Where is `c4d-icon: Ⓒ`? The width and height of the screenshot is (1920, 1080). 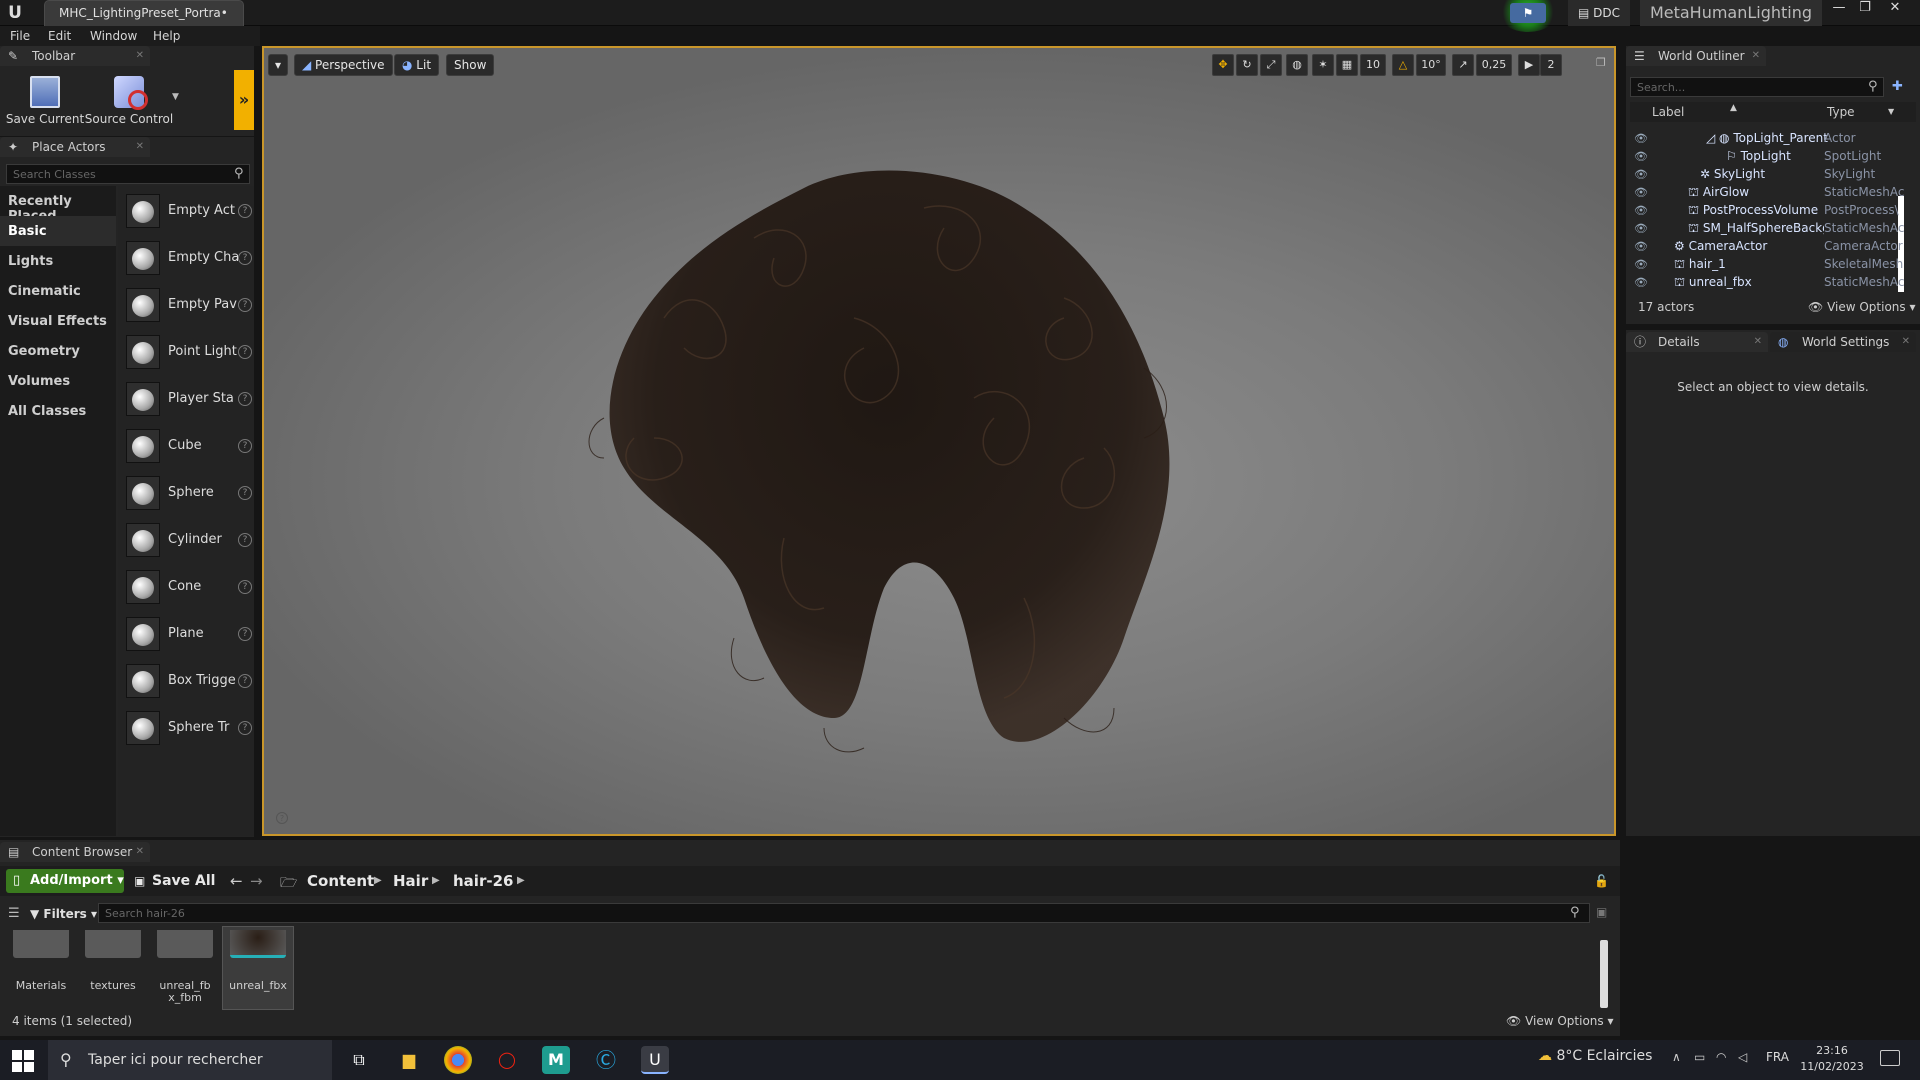
c4d-icon: Ⓒ is located at coordinates (606, 1060).